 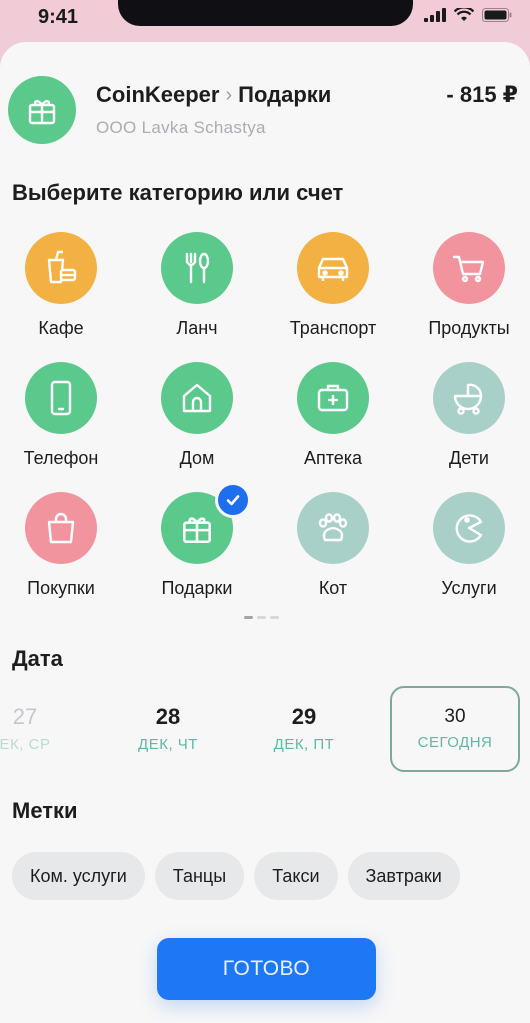 I want to click on category-label: Телефон, so click(x=61, y=458).